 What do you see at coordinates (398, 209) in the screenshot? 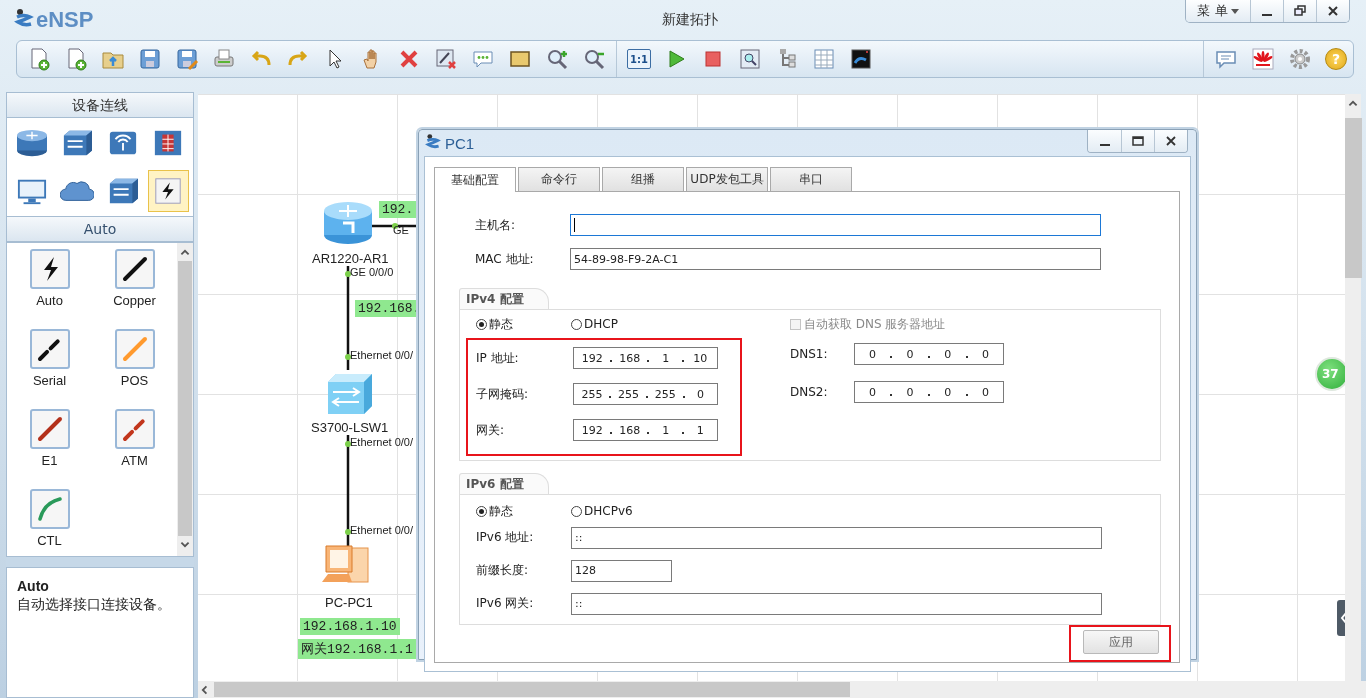
I see `ip-label: 192.` at bounding box center [398, 209].